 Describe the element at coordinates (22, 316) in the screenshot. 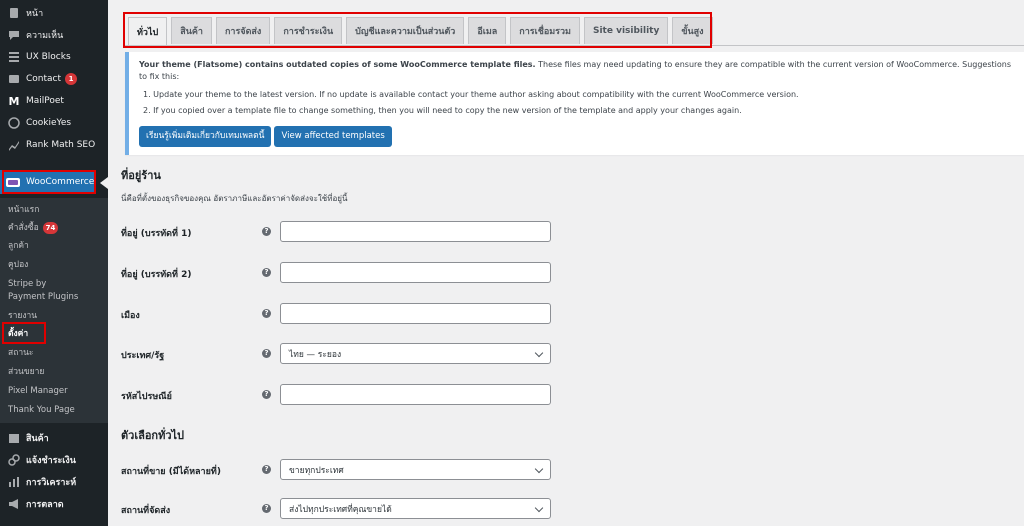

I see `submenu-item-reports: รายงาน` at that location.